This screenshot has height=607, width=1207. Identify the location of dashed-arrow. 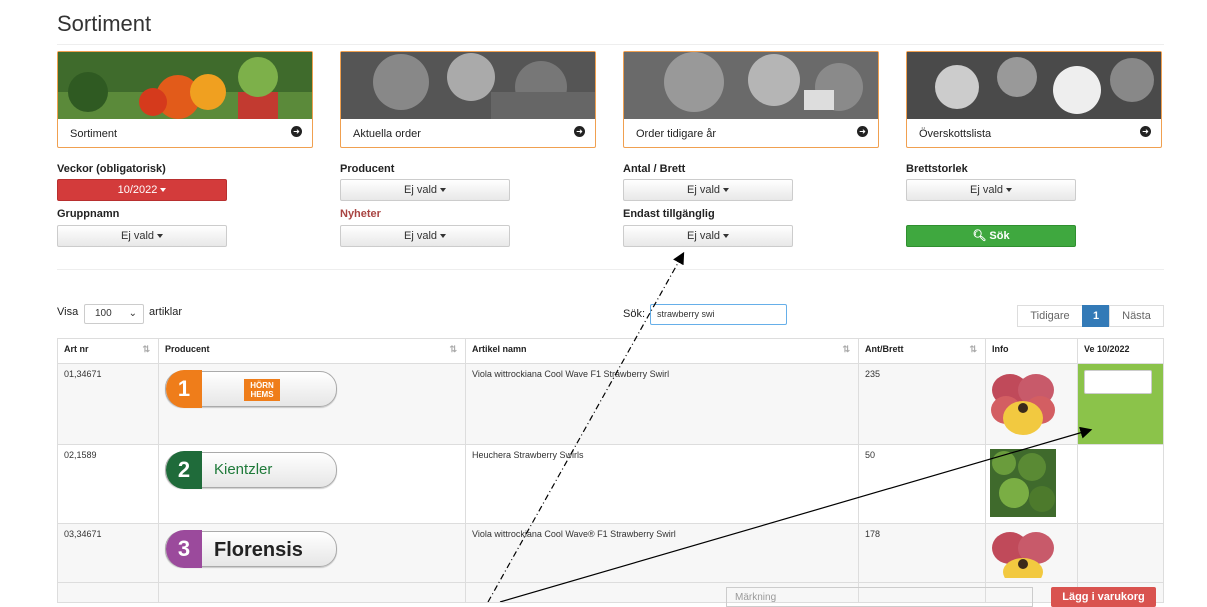
(586, 426).